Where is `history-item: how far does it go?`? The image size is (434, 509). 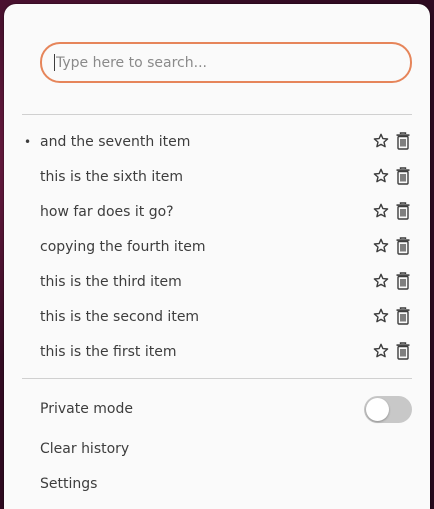
history-item: how far does it go? is located at coordinates (217, 211).